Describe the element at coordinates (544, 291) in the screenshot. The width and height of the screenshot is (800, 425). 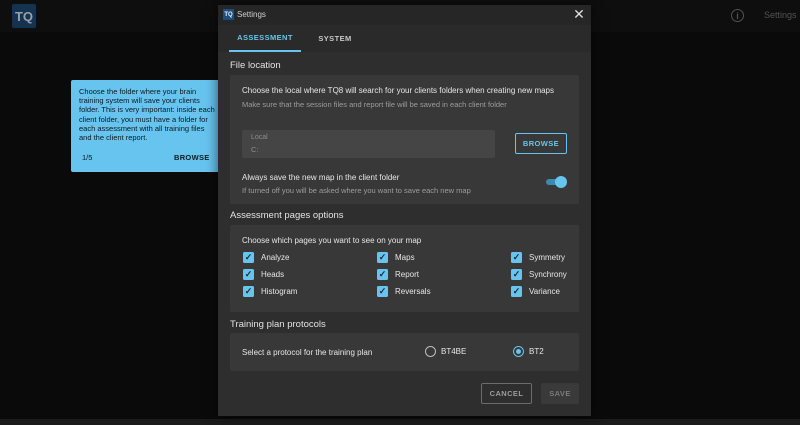
I see `checkbox-label: Variance` at that location.